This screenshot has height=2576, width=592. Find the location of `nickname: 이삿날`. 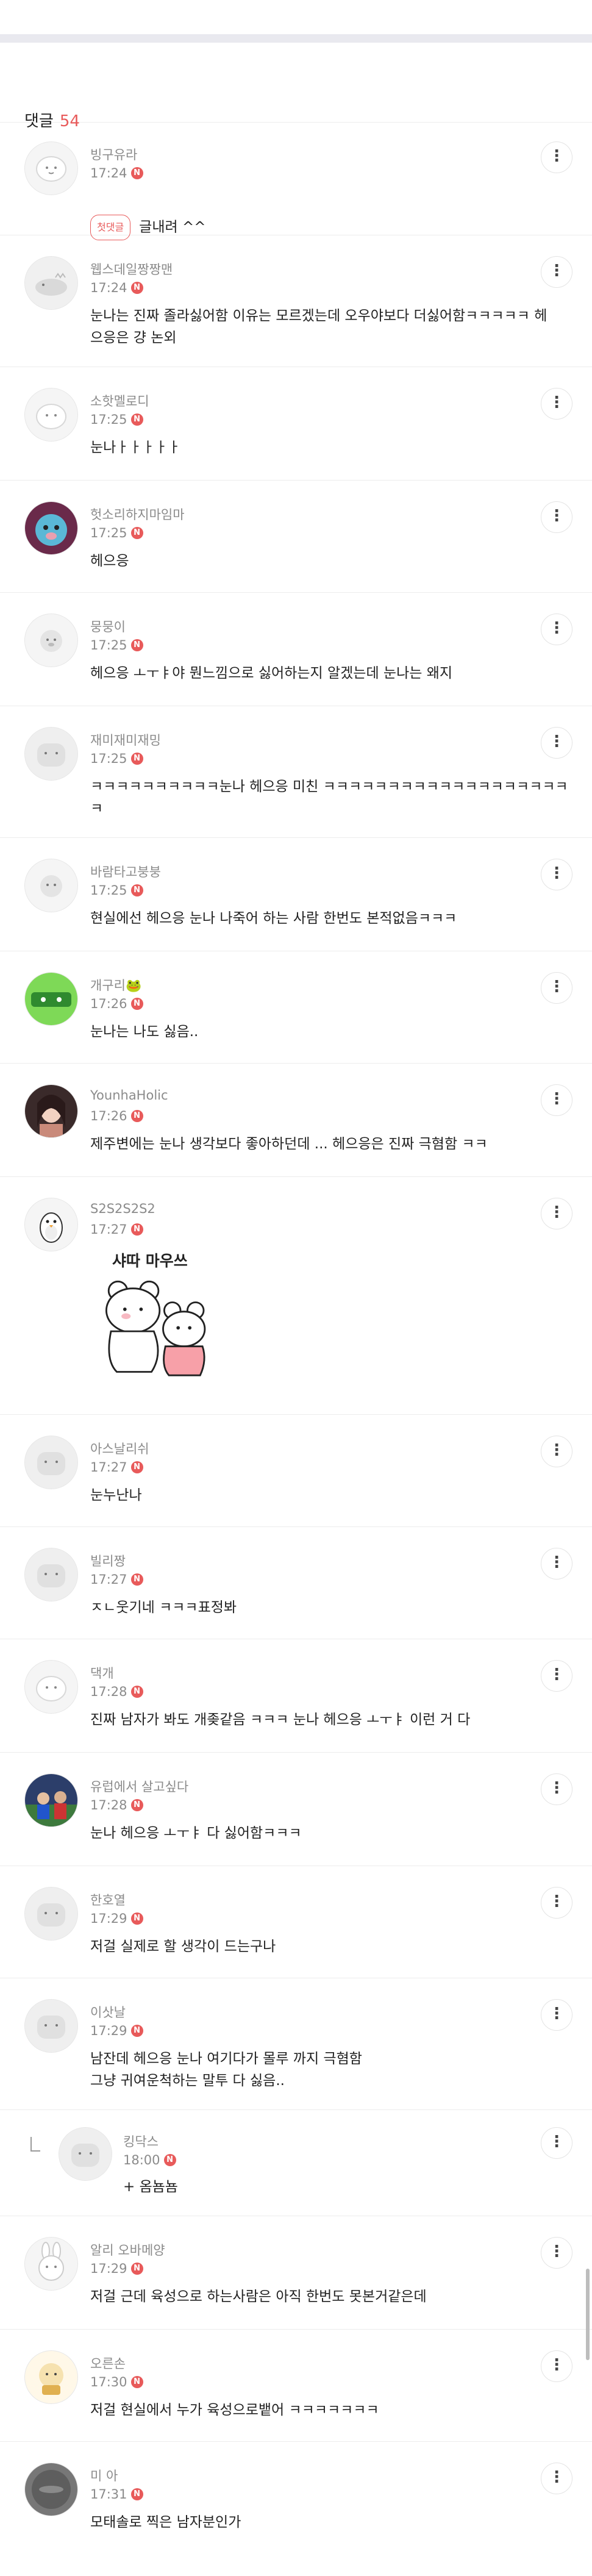

nickname: 이삿날 is located at coordinates (108, 2012).